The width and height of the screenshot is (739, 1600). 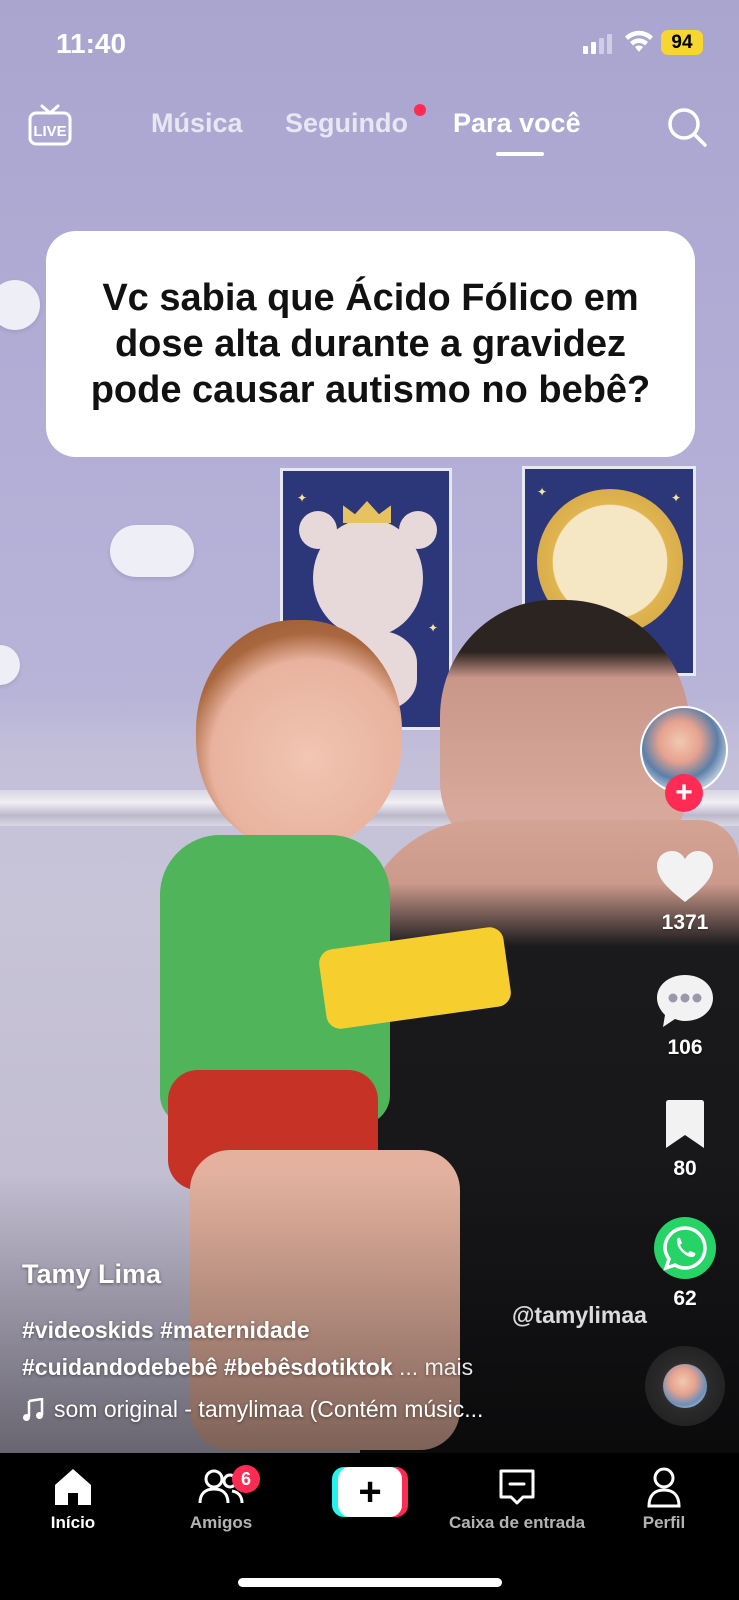 What do you see at coordinates (685, 1001) in the screenshot?
I see `comment-icon` at bounding box center [685, 1001].